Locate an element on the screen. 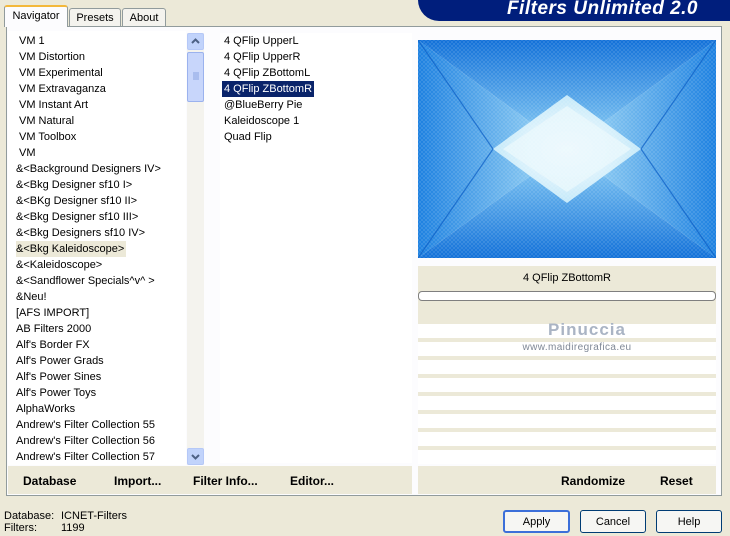  grip-icon is located at coordinates (196, 76).